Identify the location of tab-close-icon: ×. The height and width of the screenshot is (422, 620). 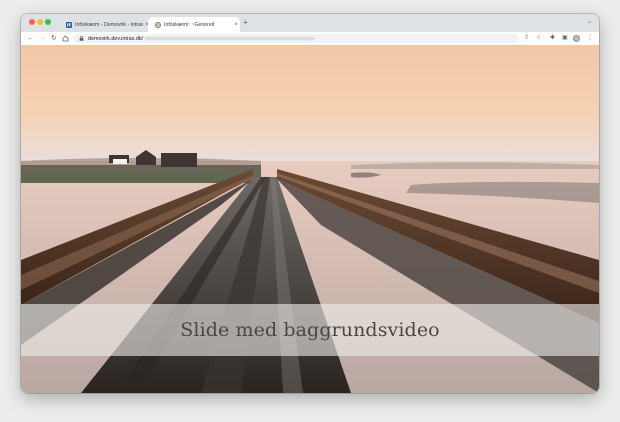
(236, 25).